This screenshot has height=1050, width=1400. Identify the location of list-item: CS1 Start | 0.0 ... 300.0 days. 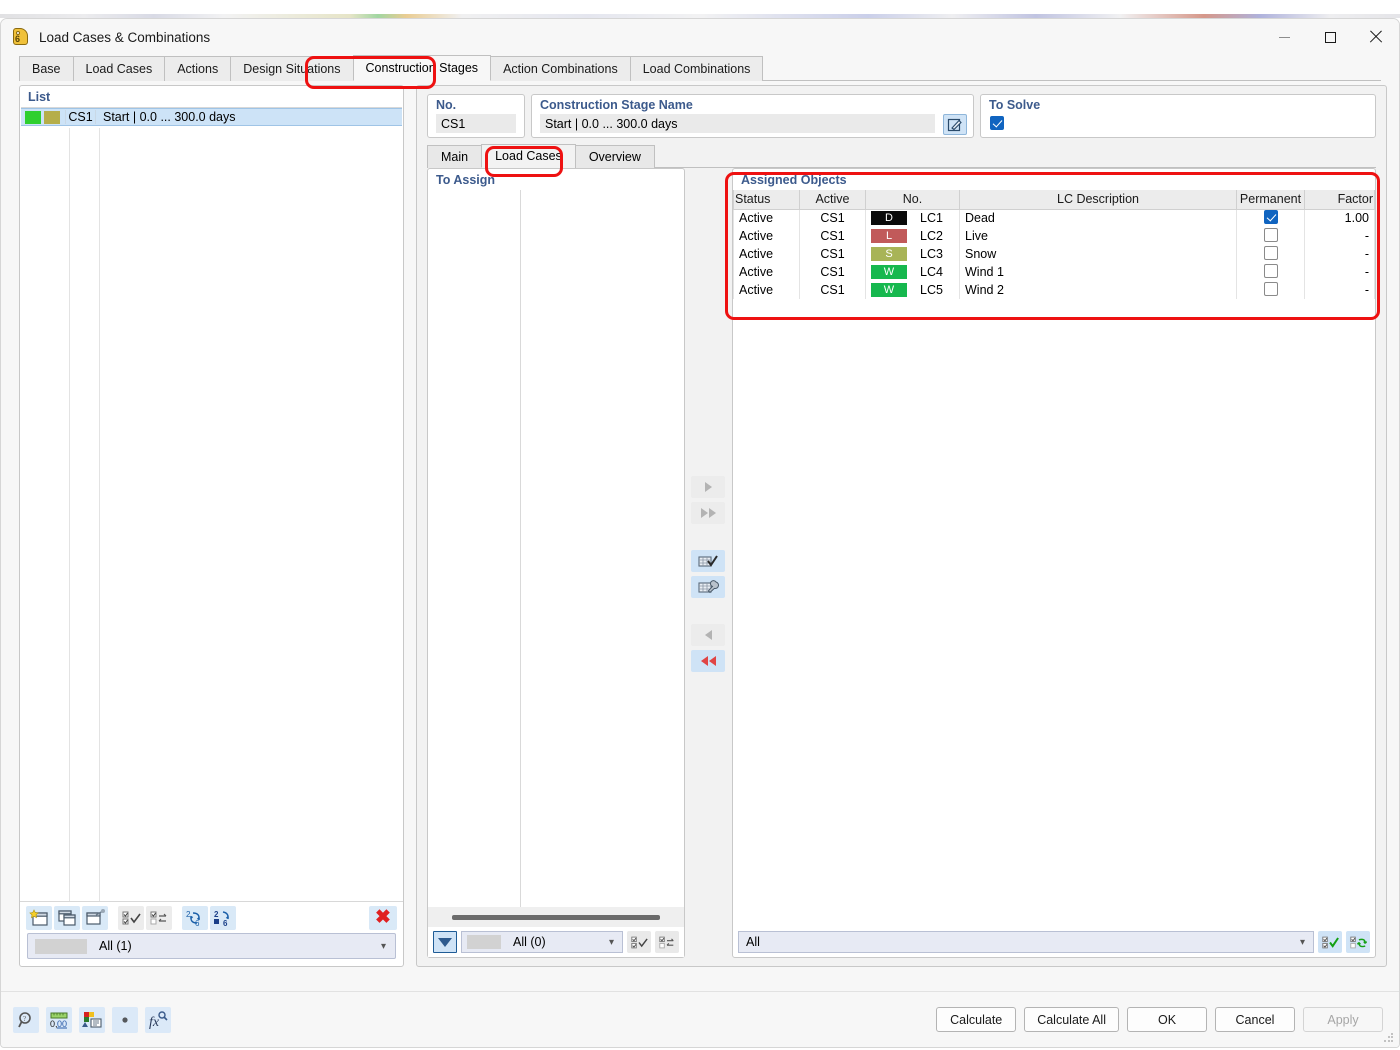
(211, 117).